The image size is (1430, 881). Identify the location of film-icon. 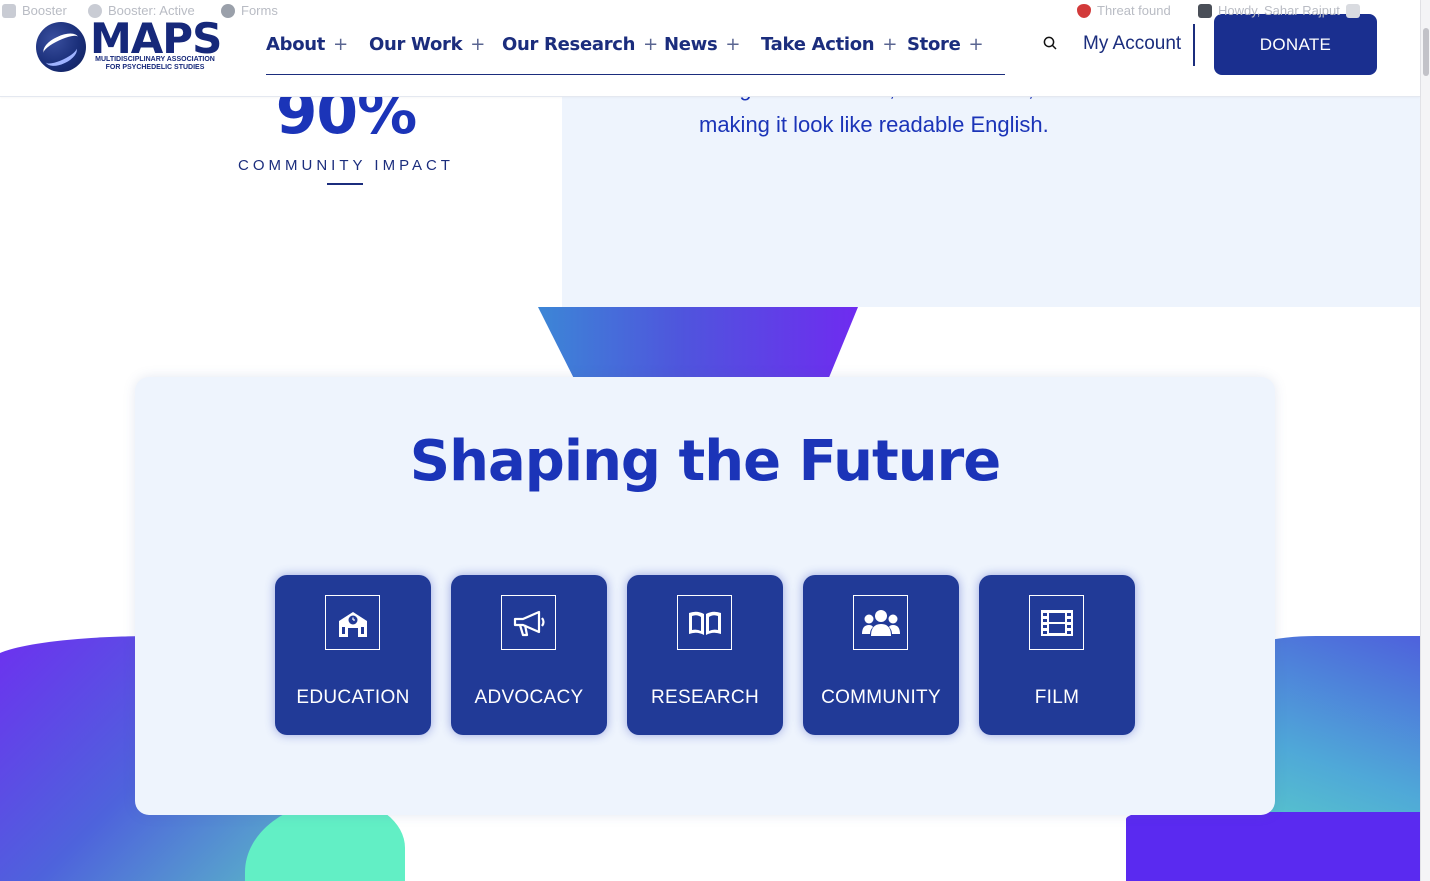
(1056, 622).